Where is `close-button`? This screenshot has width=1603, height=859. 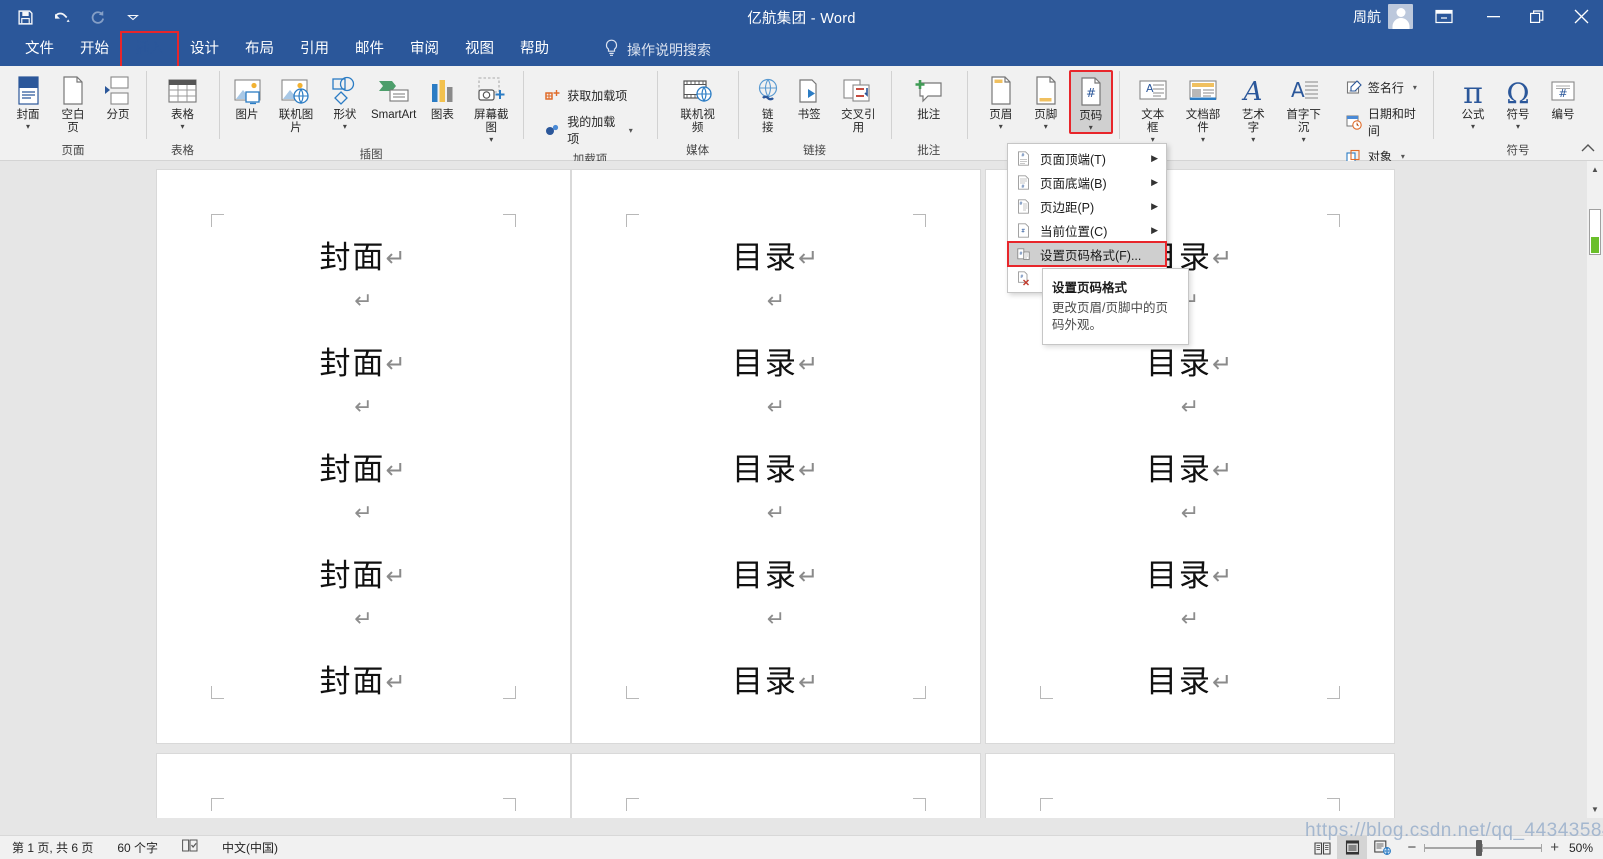
close-button is located at coordinates (1581, 16).